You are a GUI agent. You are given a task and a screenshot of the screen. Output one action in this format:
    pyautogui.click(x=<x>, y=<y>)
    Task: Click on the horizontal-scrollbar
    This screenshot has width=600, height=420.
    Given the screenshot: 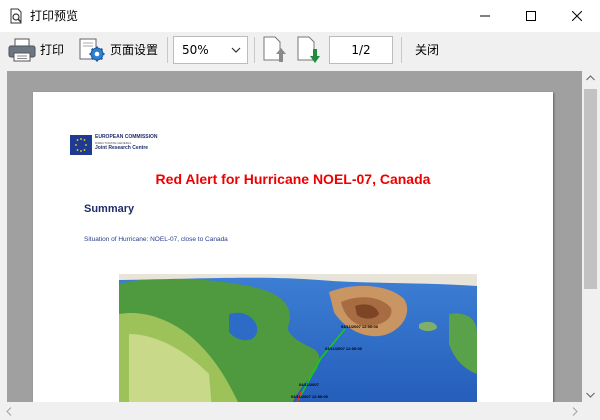 What is the action you would take?
    pyautogui.click(x=300, y=411)
    